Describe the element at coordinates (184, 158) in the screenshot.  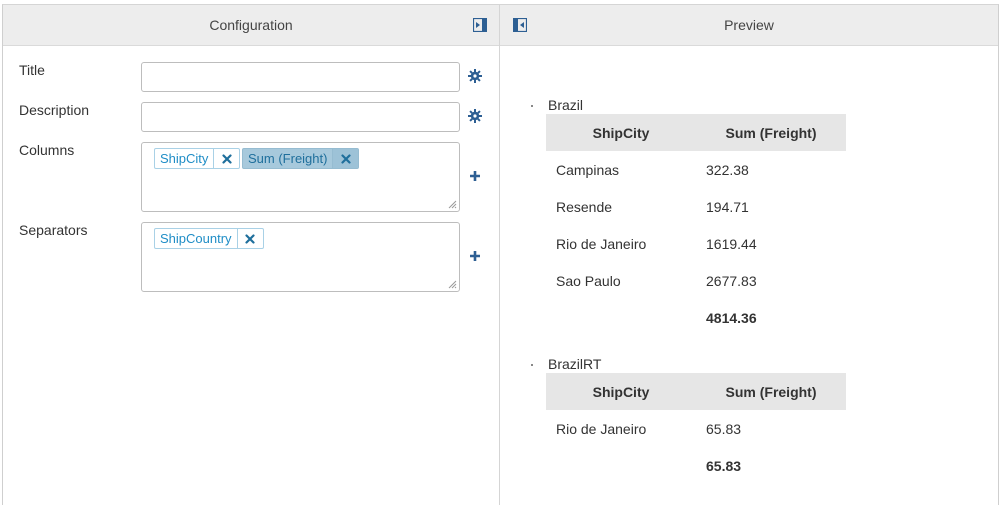
I see `tag-label: ShipCity` at that location.